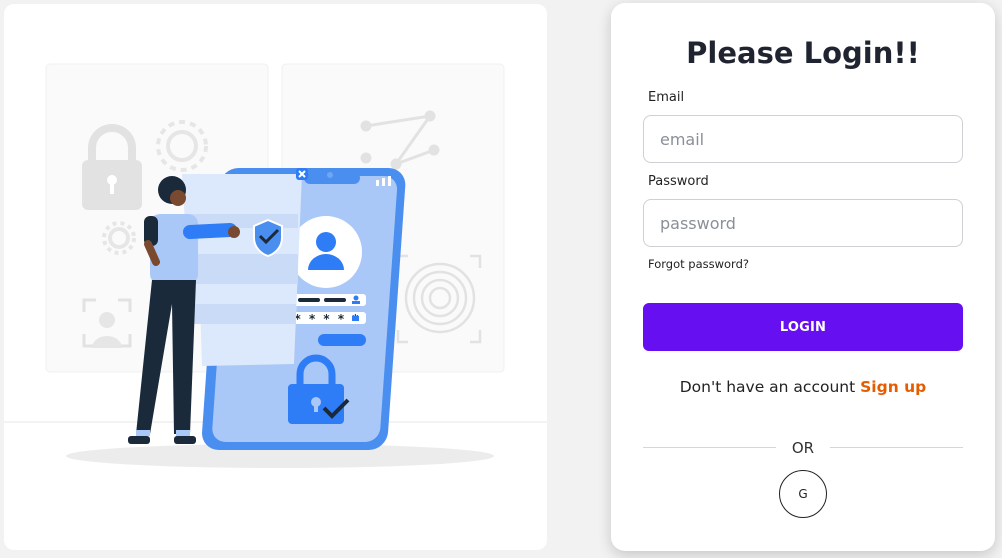 Image resolution: width=1002 pixels, height=558 pixels. What do you see at coordinates (326, 319) in the screenshot?
I see `password-mask: * * * * *` at bounding box center [326, 319].